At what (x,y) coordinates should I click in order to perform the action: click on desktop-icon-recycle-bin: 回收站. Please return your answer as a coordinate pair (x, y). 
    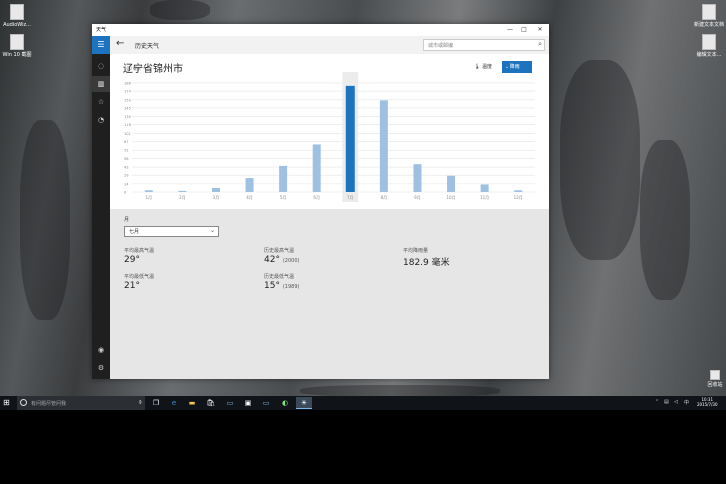
    Looking at the image, I should click on (713, 379).